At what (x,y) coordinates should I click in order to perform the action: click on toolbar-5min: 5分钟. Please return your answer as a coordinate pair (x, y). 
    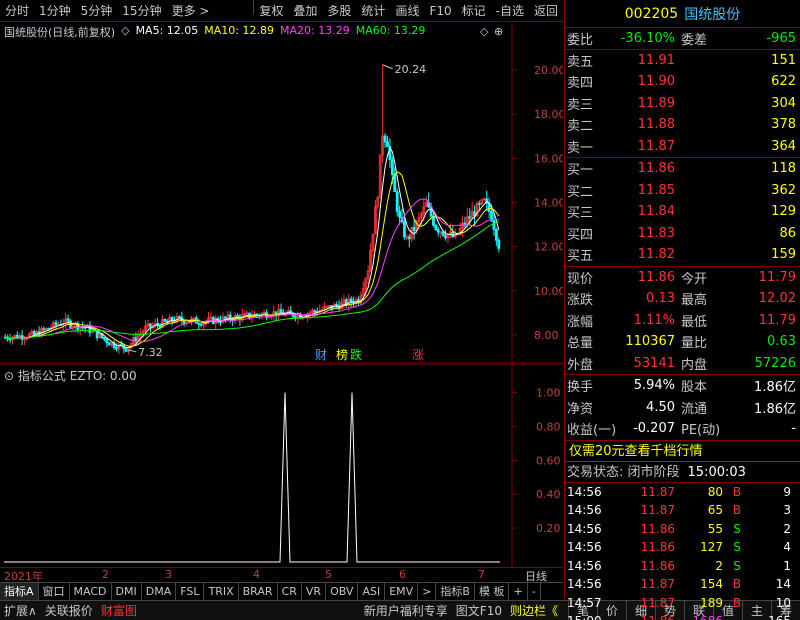
    Looking at the image, I should click on (97, 11).